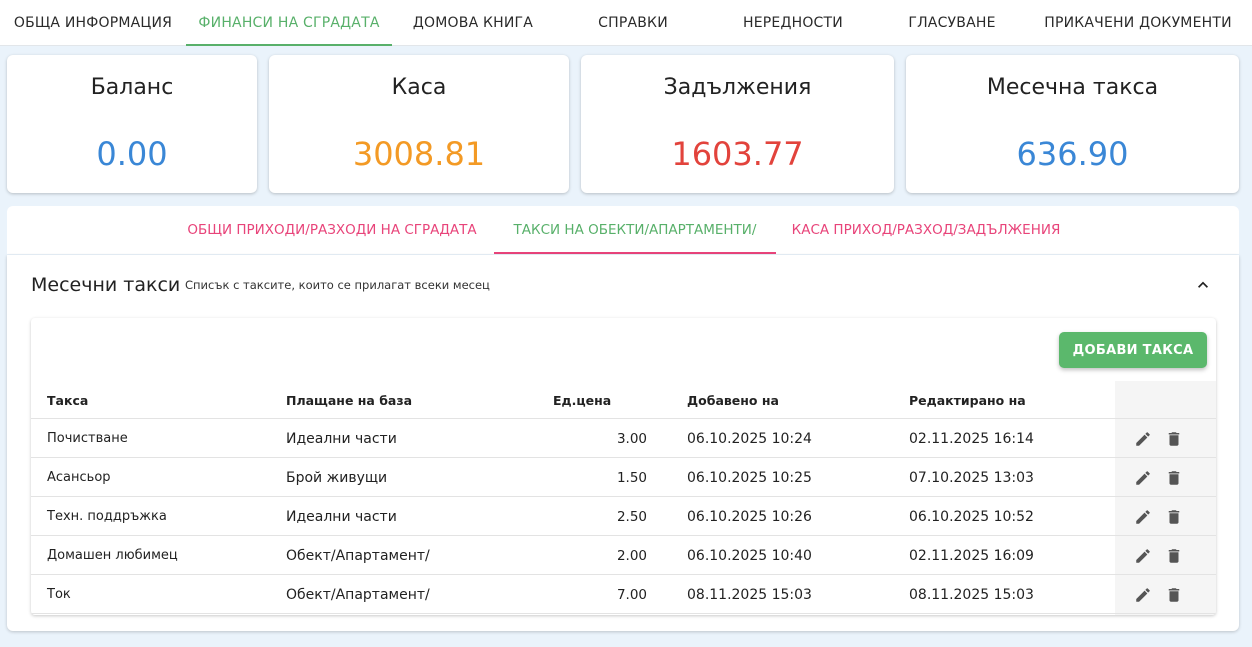 The image size is (1252, 647). I want to click on cell-fee-name: Почистване, so click(87, 438).